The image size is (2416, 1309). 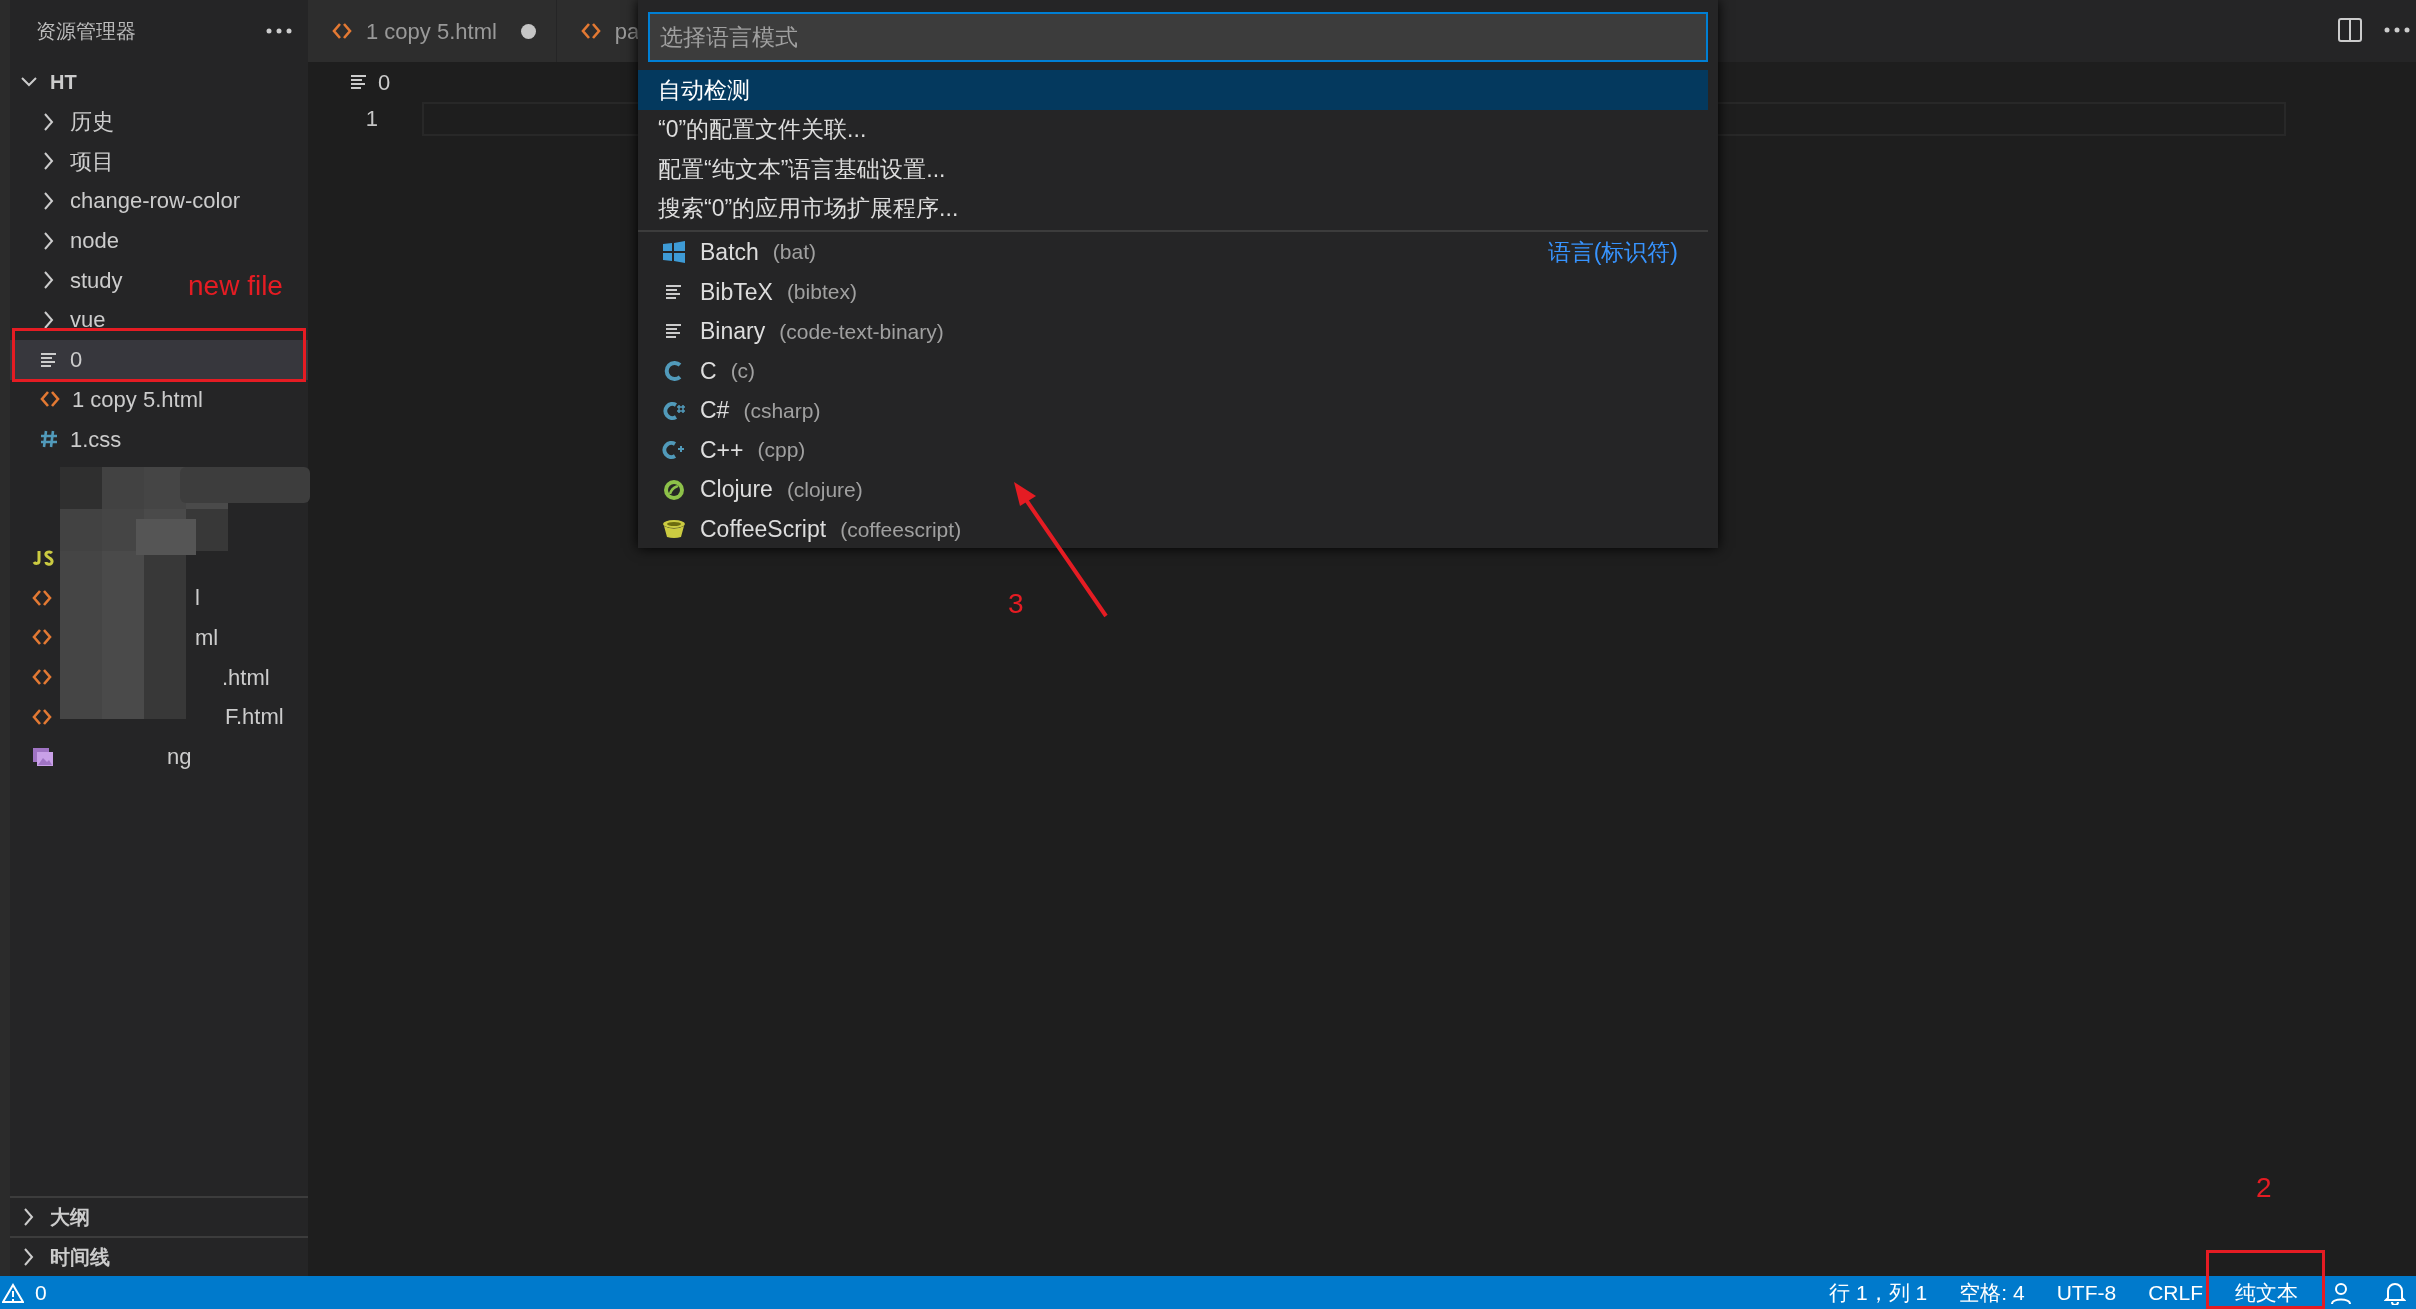 I want to click on sidebar-title: 资源管理器, so click(x=86, y=31).